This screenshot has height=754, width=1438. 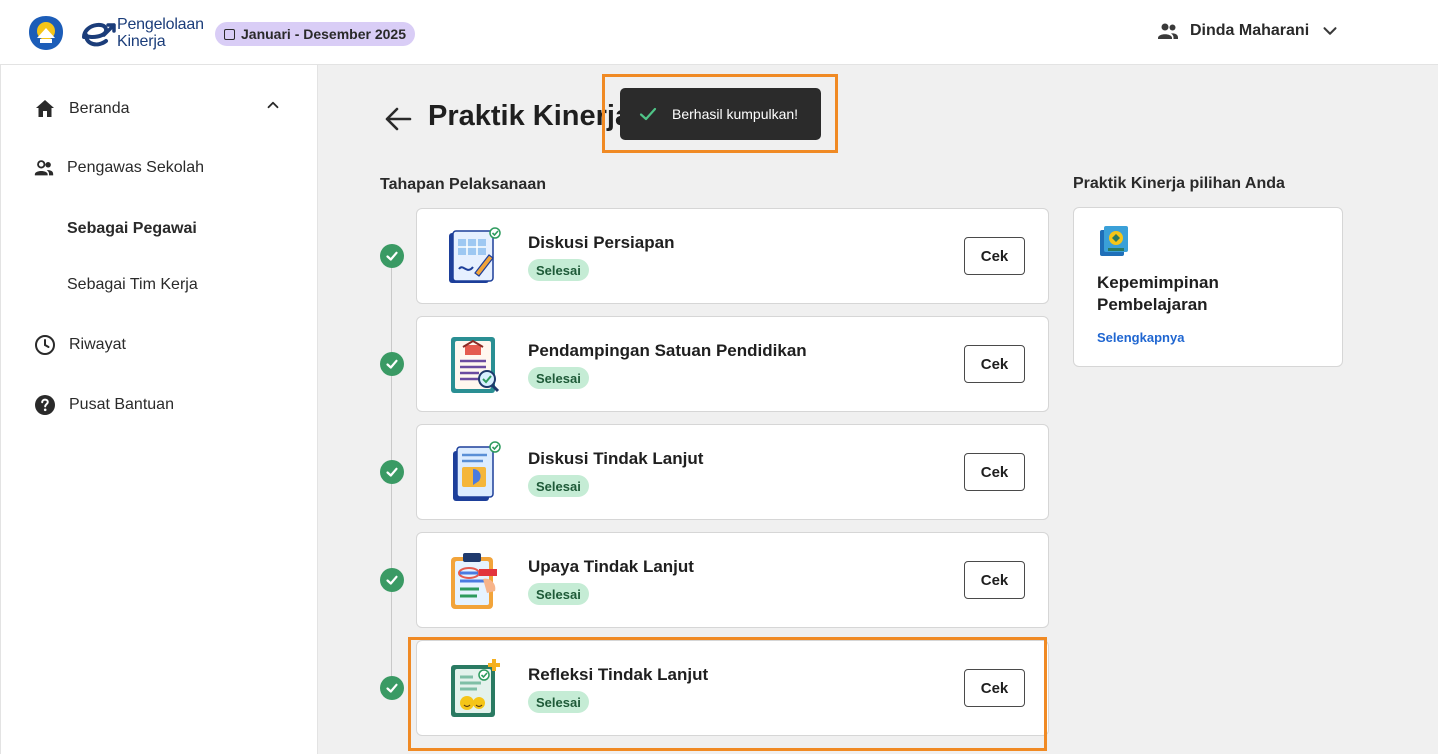 What do you see at coordinates (398, 119) in the screenshot?
I see `back-arrow-icon` at bounding box center [398, 119].